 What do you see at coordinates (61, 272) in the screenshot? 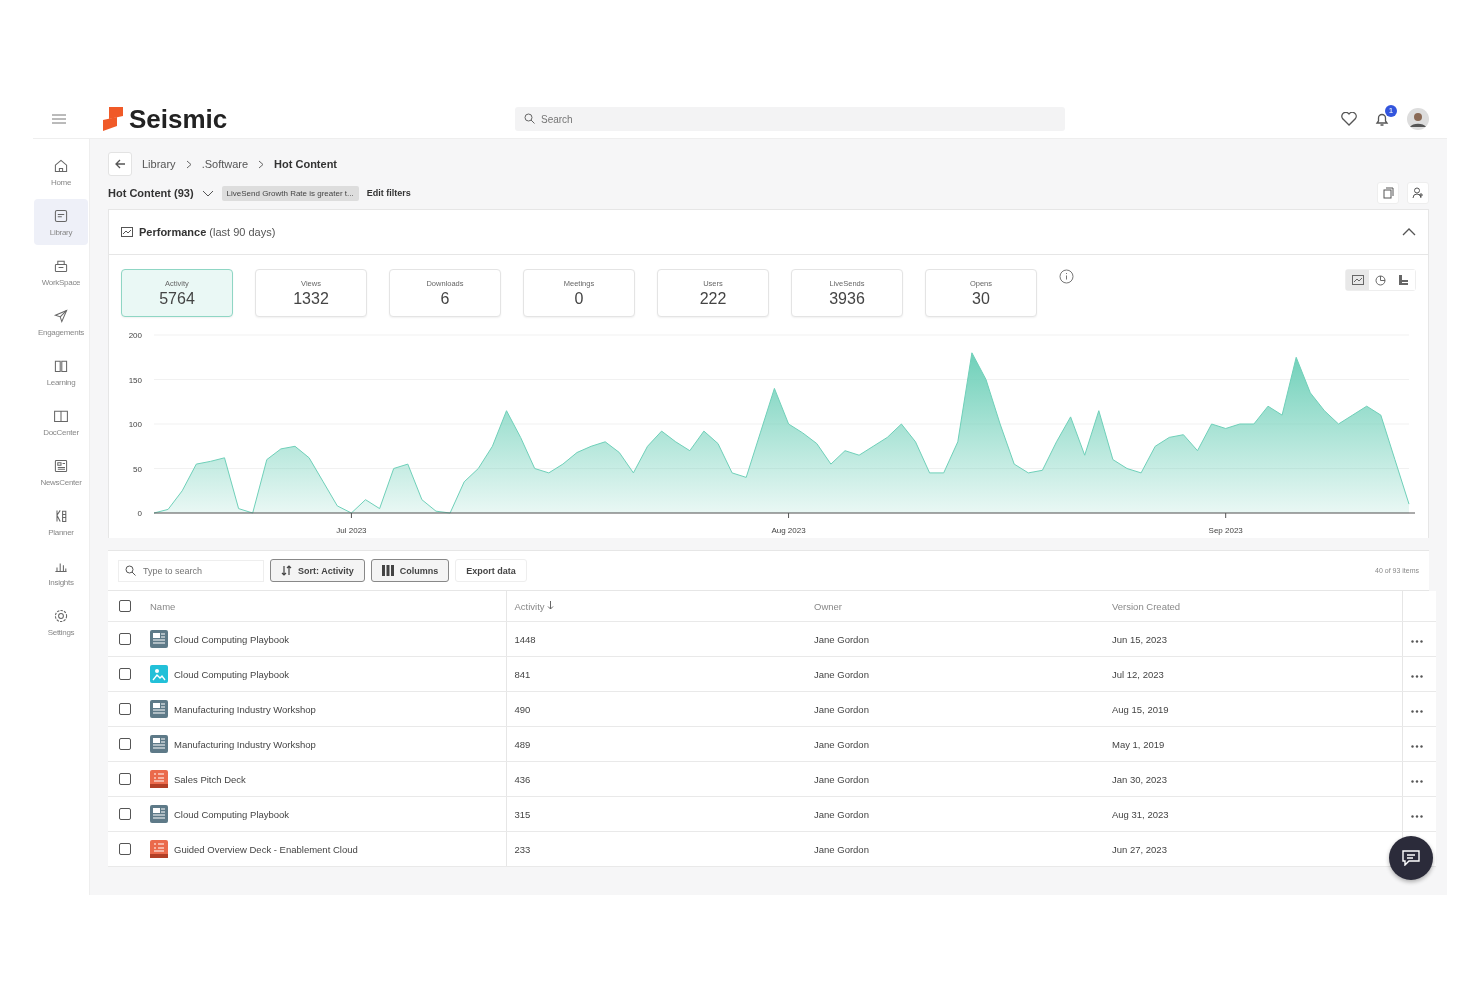
I see `sidebar-item: WorkSpace` at bounding box center [61, 272].